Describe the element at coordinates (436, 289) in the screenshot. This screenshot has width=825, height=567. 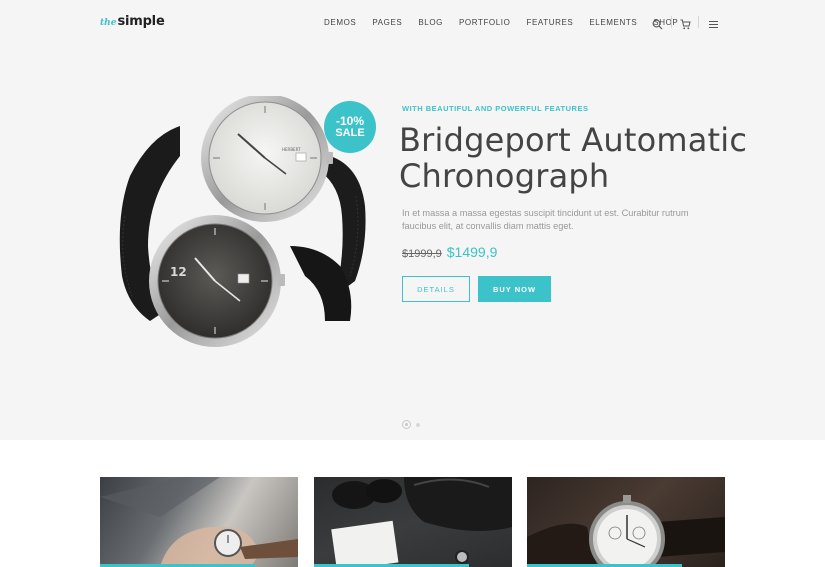
I see `details-button: DETAILS` at that location.